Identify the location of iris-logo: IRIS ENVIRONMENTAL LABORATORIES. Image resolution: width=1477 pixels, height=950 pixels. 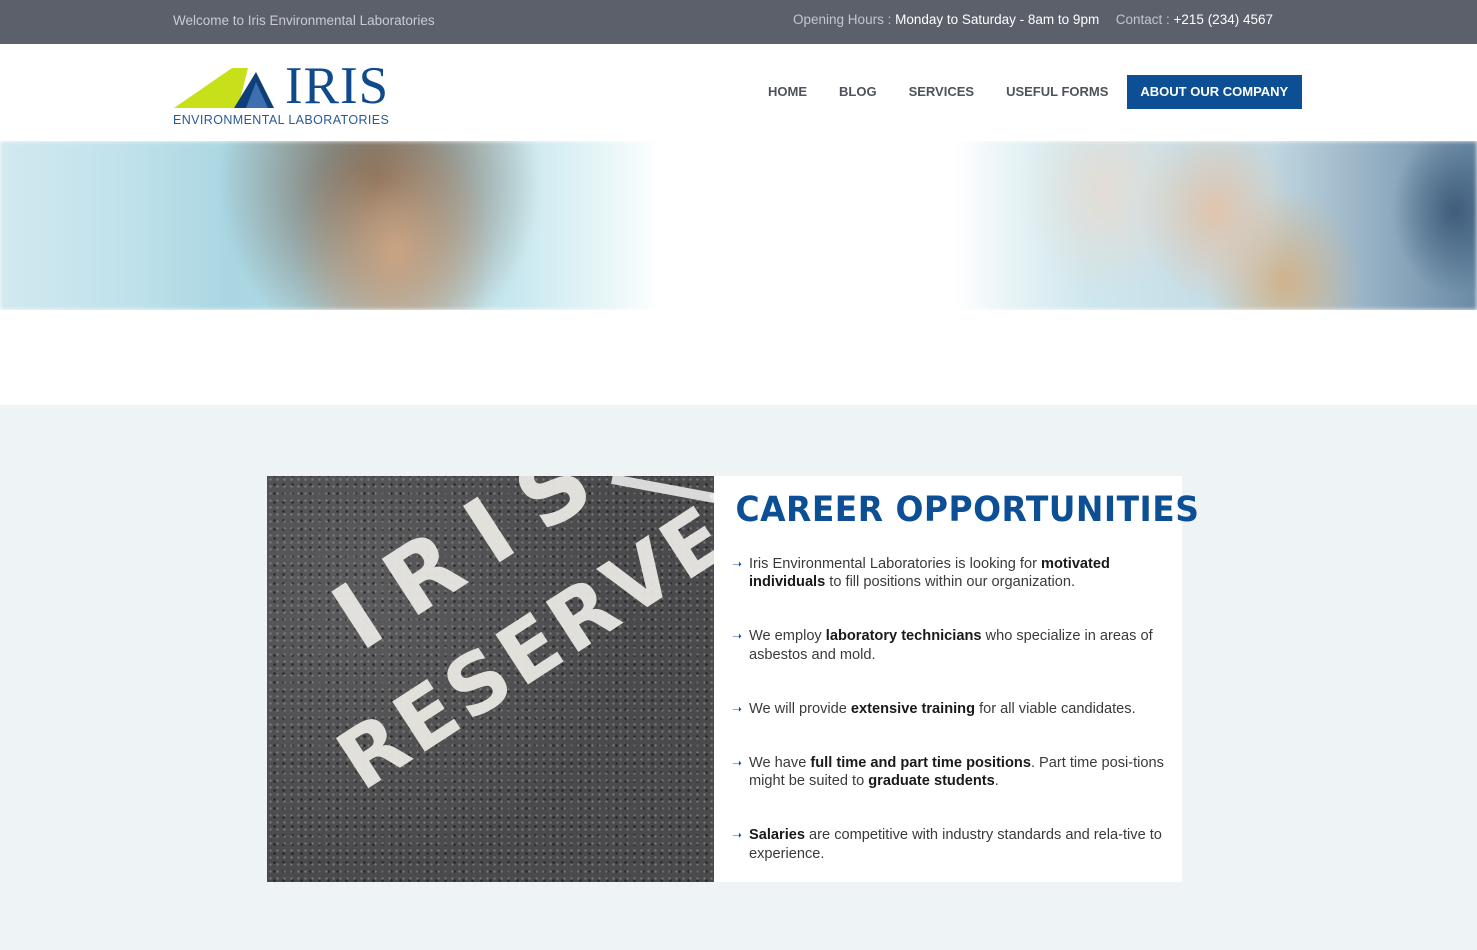
(283, 94).